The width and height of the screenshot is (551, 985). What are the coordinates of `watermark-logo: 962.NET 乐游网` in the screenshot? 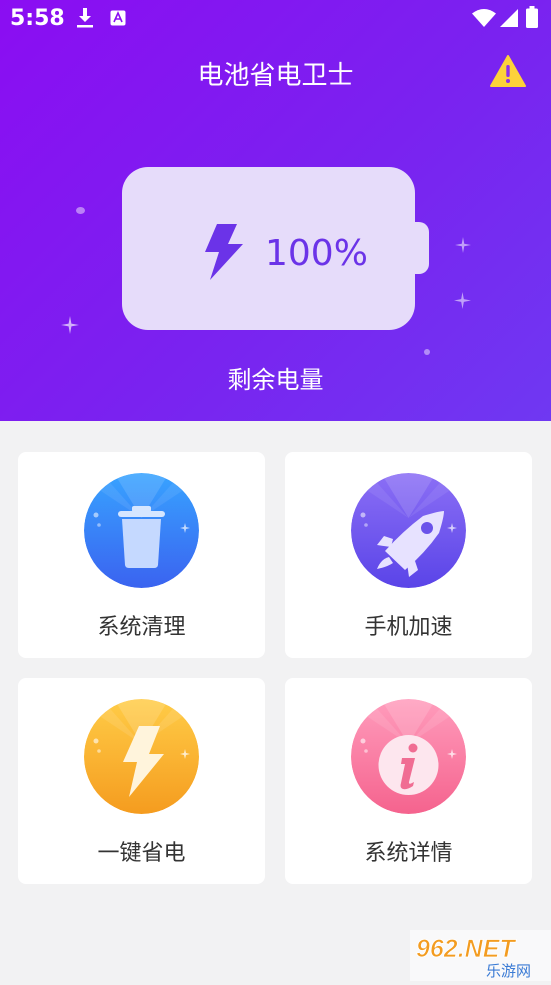 It's located at (480, 957).